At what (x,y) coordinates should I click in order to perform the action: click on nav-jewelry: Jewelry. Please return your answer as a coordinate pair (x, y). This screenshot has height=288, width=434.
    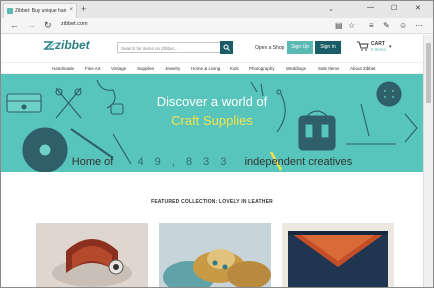
    Looking at the image, I should click on (172, 68).